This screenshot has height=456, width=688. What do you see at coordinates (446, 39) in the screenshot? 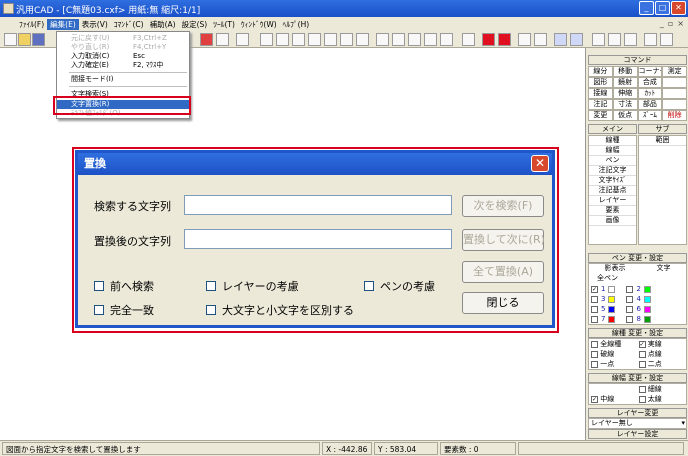
I see `dimension-icon` at bounding box center [446, 39].